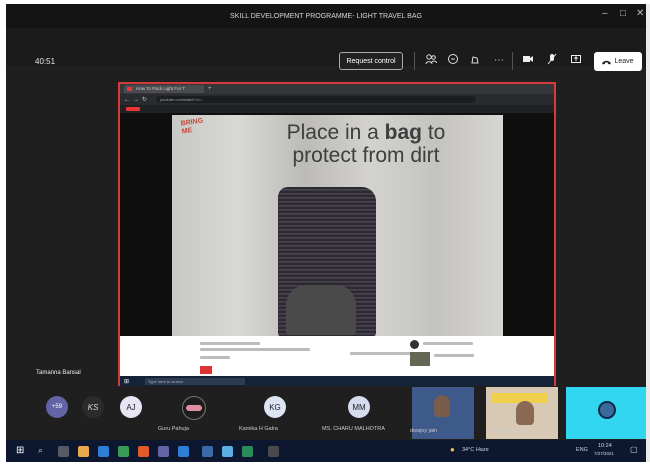  Describe the element at coordinates (133, 109) in the screenshot. I see `youtube-logo-icon` at that location.